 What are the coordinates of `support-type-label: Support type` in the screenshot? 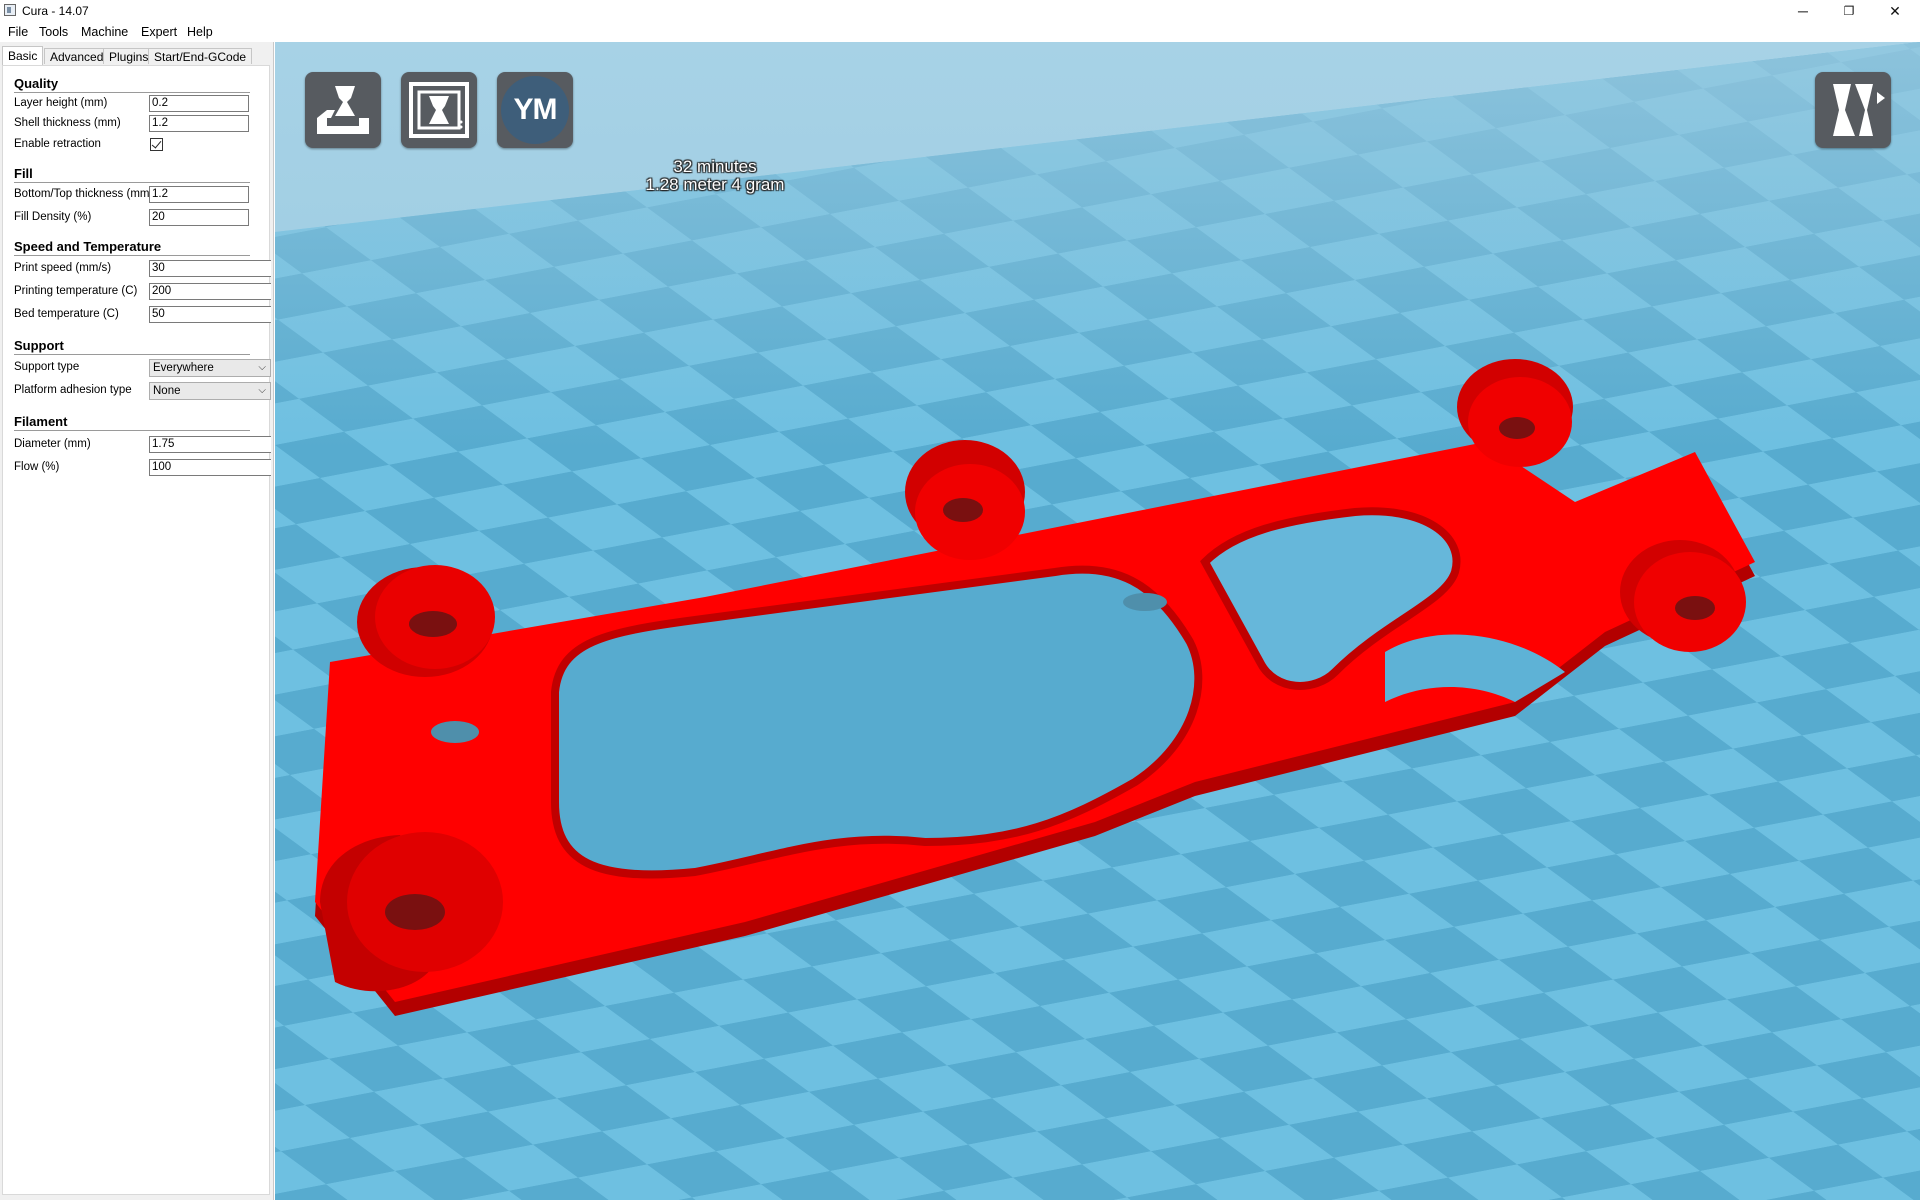 It's located at (47, 367).